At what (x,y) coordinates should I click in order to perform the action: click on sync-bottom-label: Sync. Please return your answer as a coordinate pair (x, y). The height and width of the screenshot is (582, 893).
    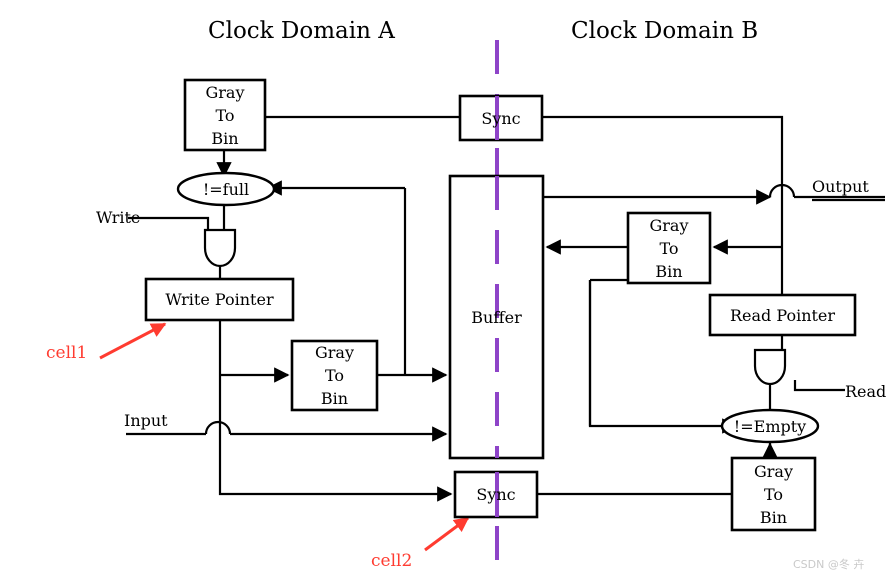
    Looking at the image, I should click on (496, 494).